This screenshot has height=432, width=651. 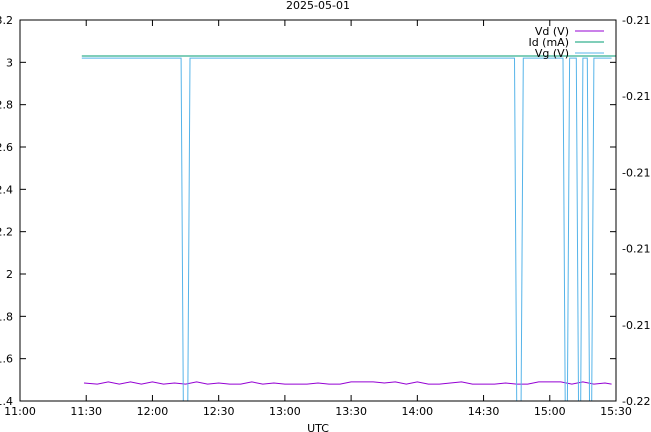 I want to click on x-tick-label: 11:00, so click(x=20, y=411).